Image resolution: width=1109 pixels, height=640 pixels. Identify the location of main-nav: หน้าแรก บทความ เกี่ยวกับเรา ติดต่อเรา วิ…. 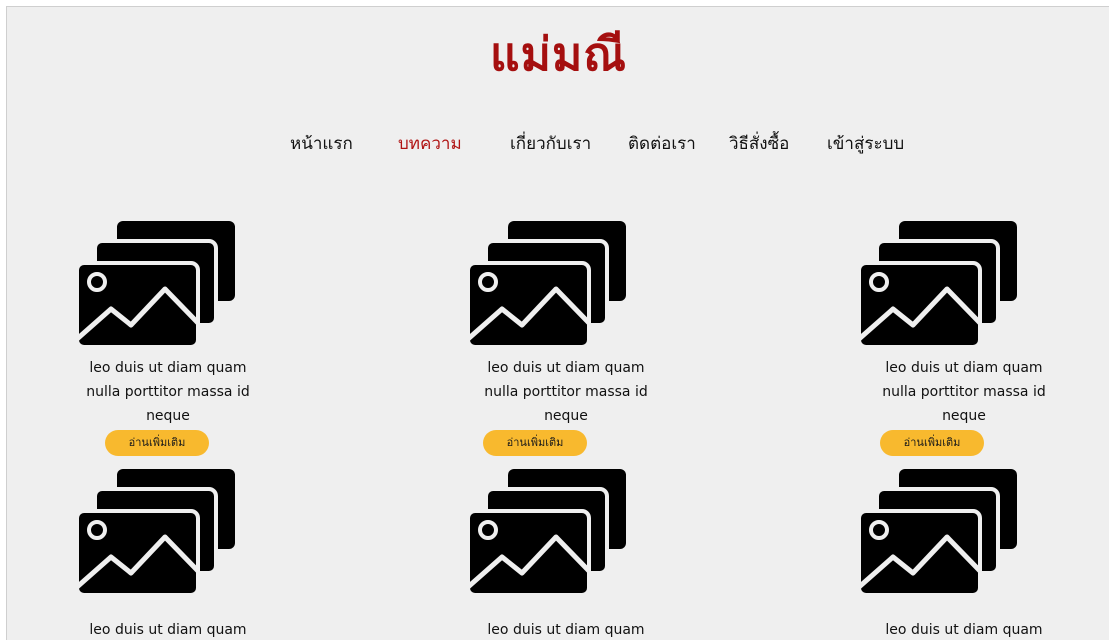
(558, 144).